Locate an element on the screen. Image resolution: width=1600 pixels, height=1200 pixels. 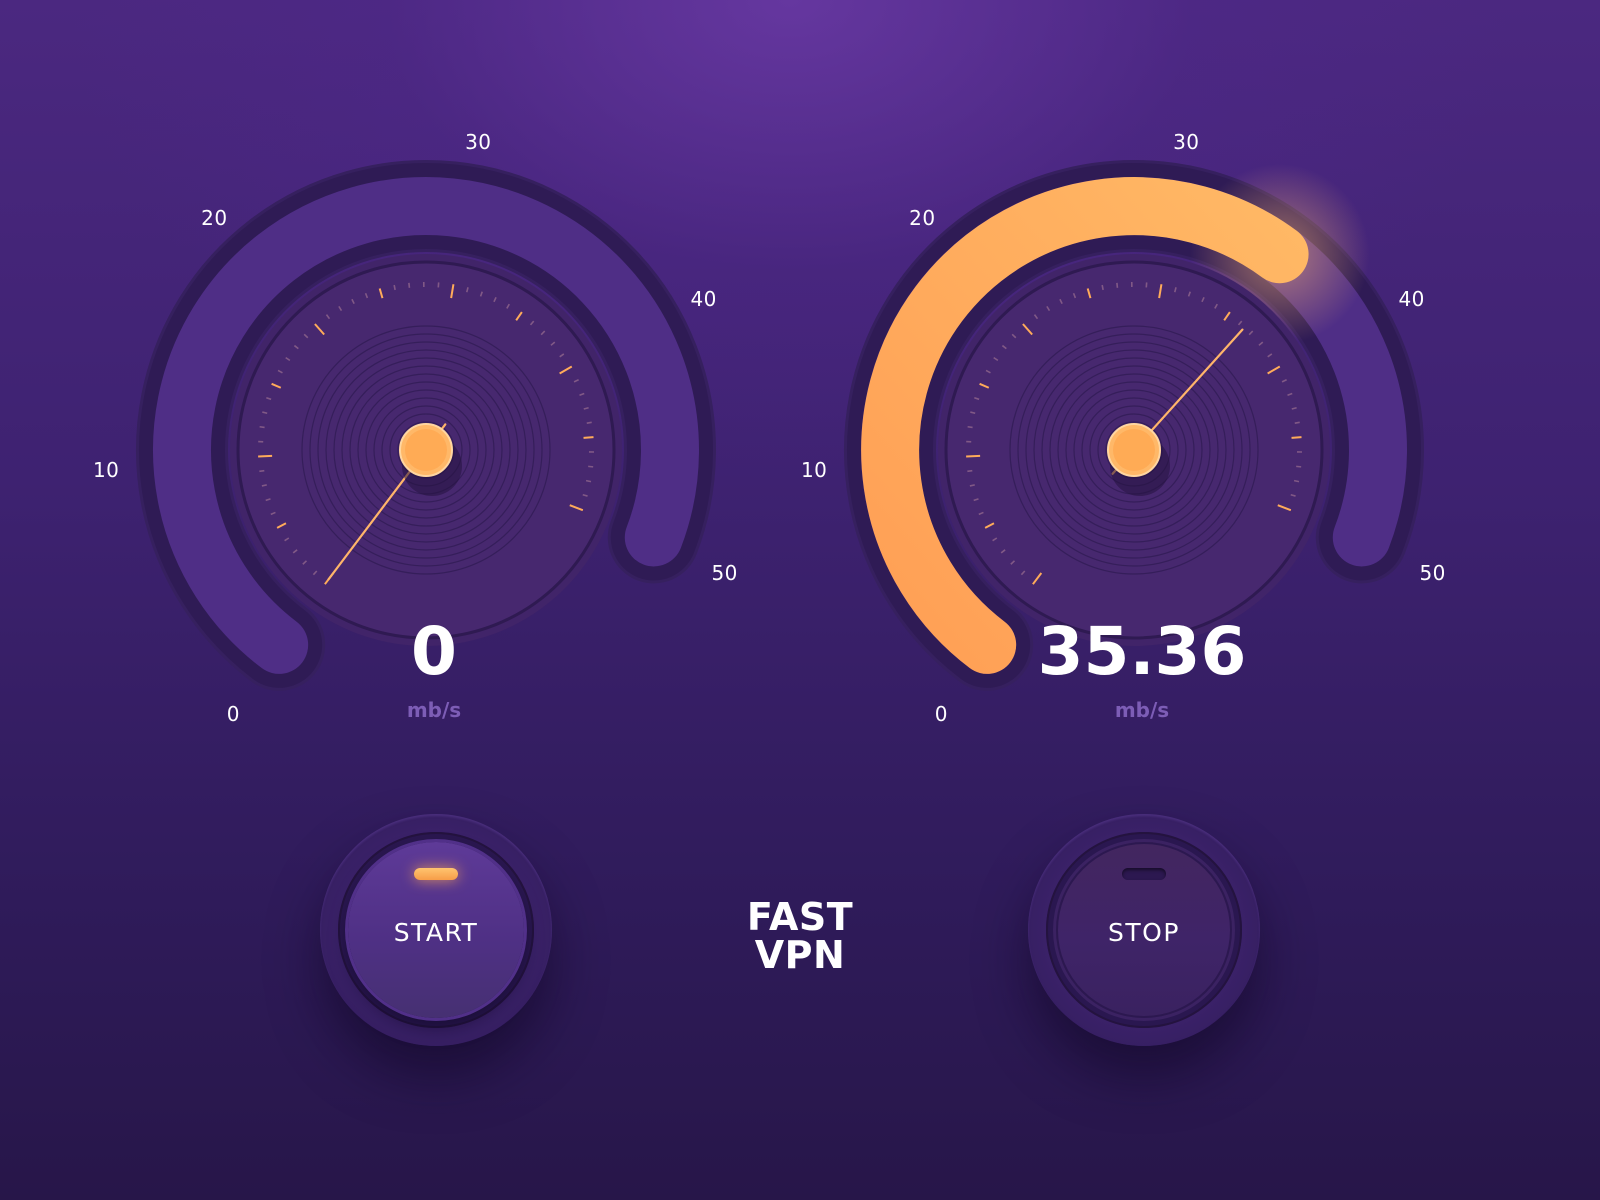
stop-button: STOP is located at coordinates (1144, 930).